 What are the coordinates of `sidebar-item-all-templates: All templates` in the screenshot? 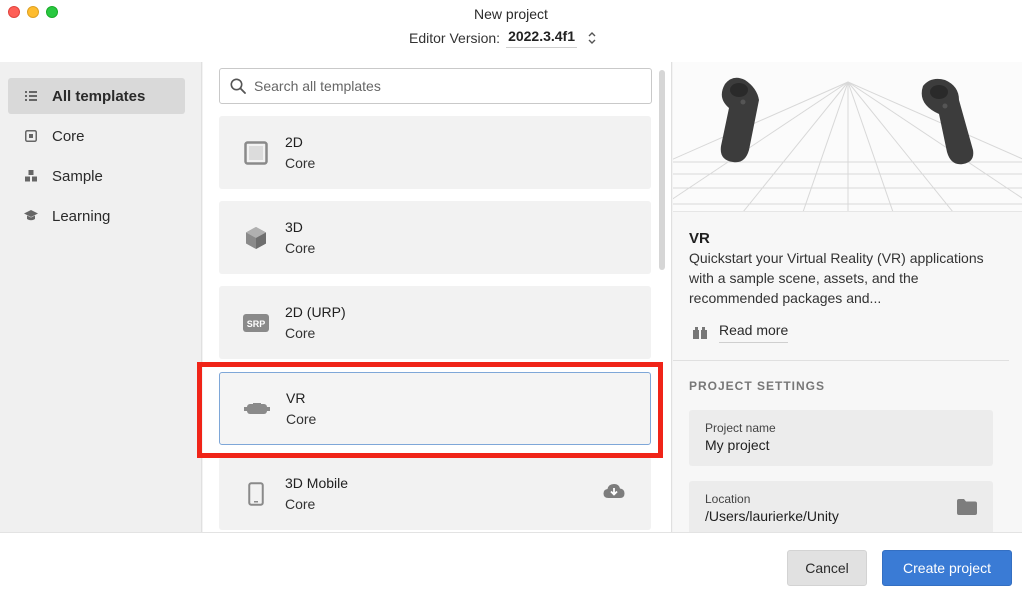 It's located at (96, 96).